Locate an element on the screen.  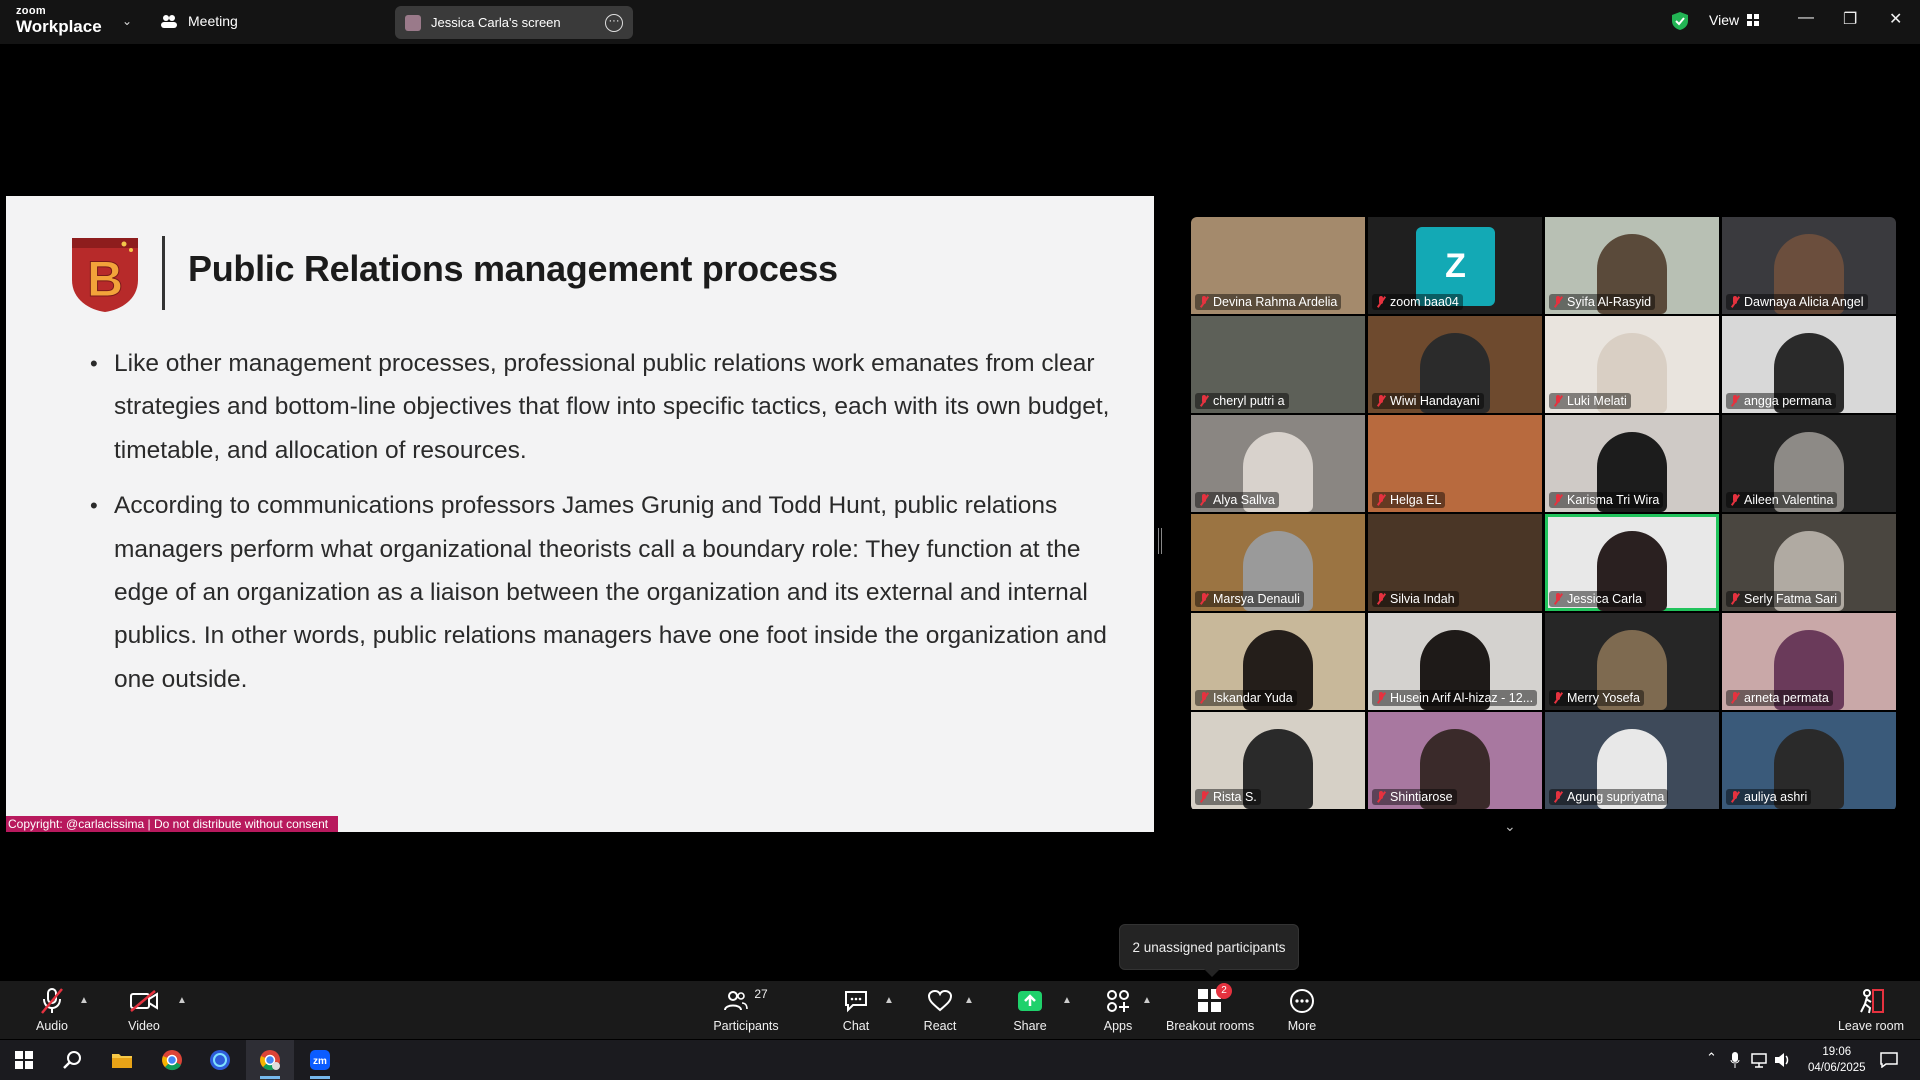
participant-name-tag: Wiwi Handayani is located at coordinates (1428, 401).